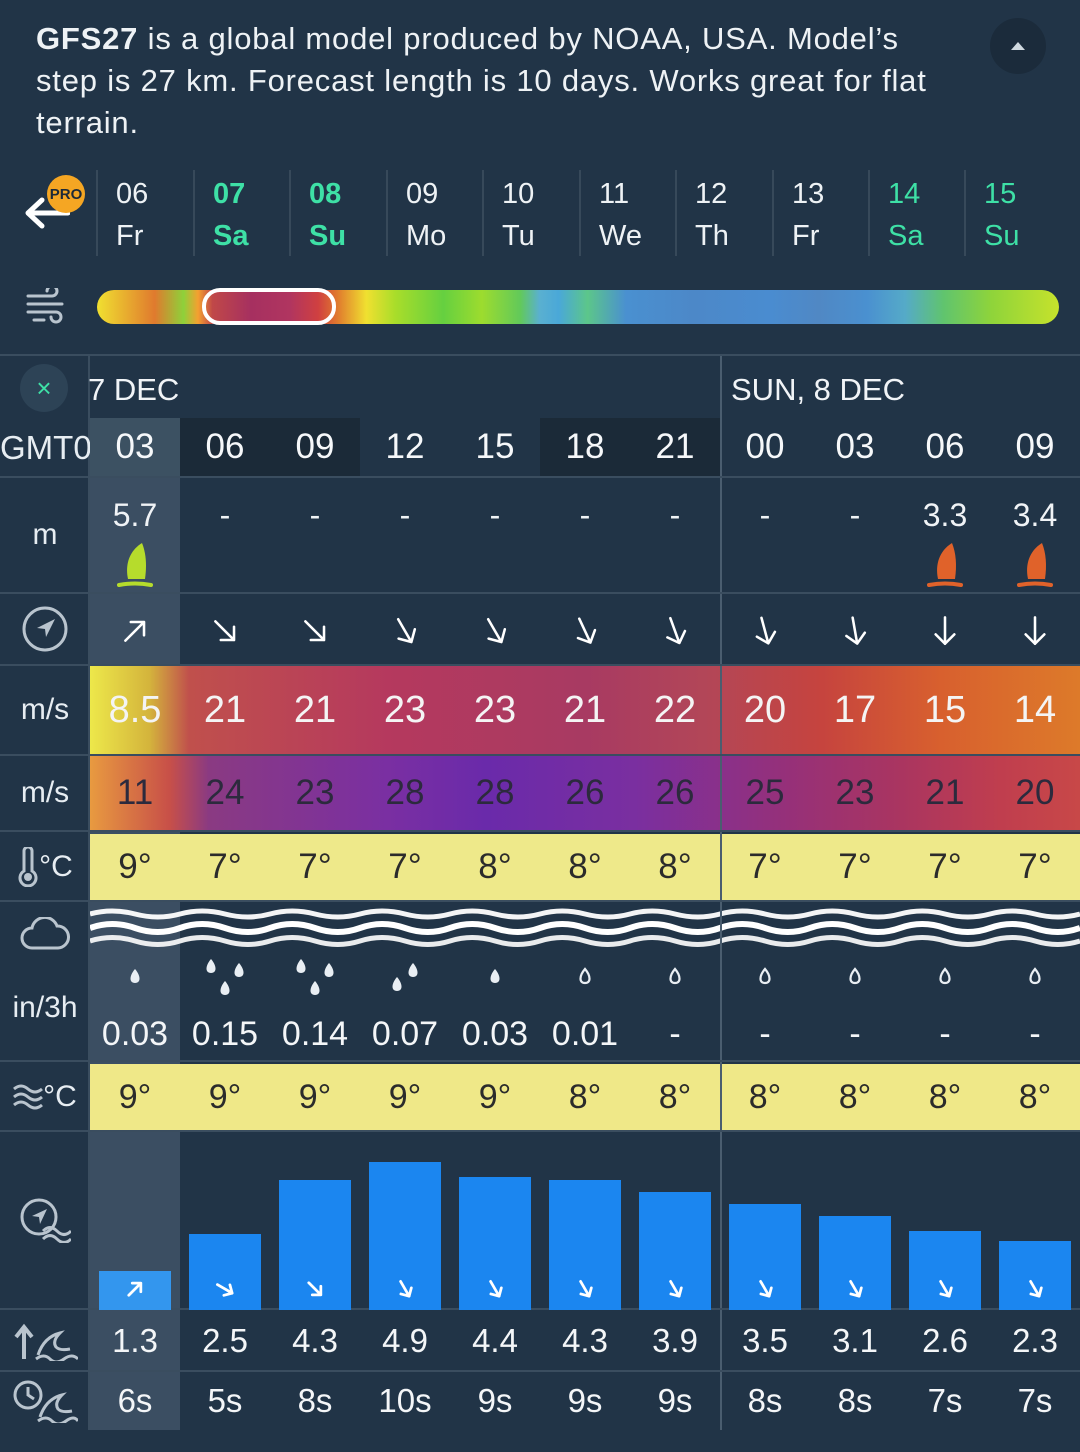  I want to click on wave-height-label-value: 4.4, so click(495, 1340).